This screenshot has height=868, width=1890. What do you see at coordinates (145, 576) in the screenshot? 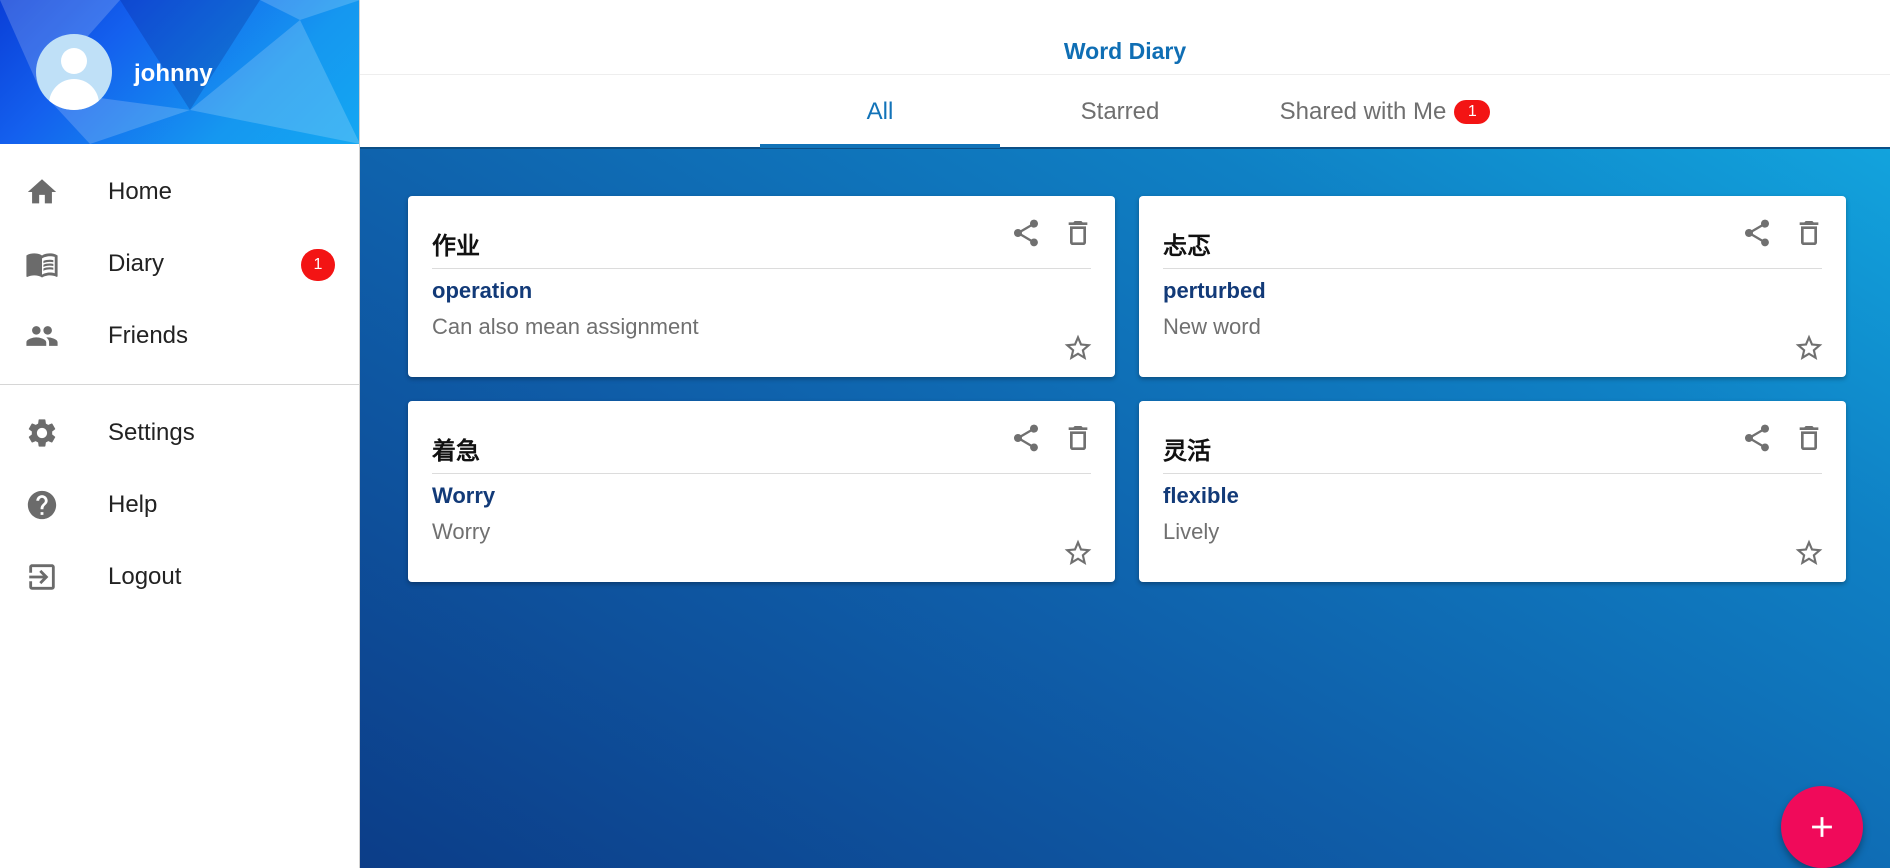
I see `nav-label: Logout` at bounding box center [145, 576].